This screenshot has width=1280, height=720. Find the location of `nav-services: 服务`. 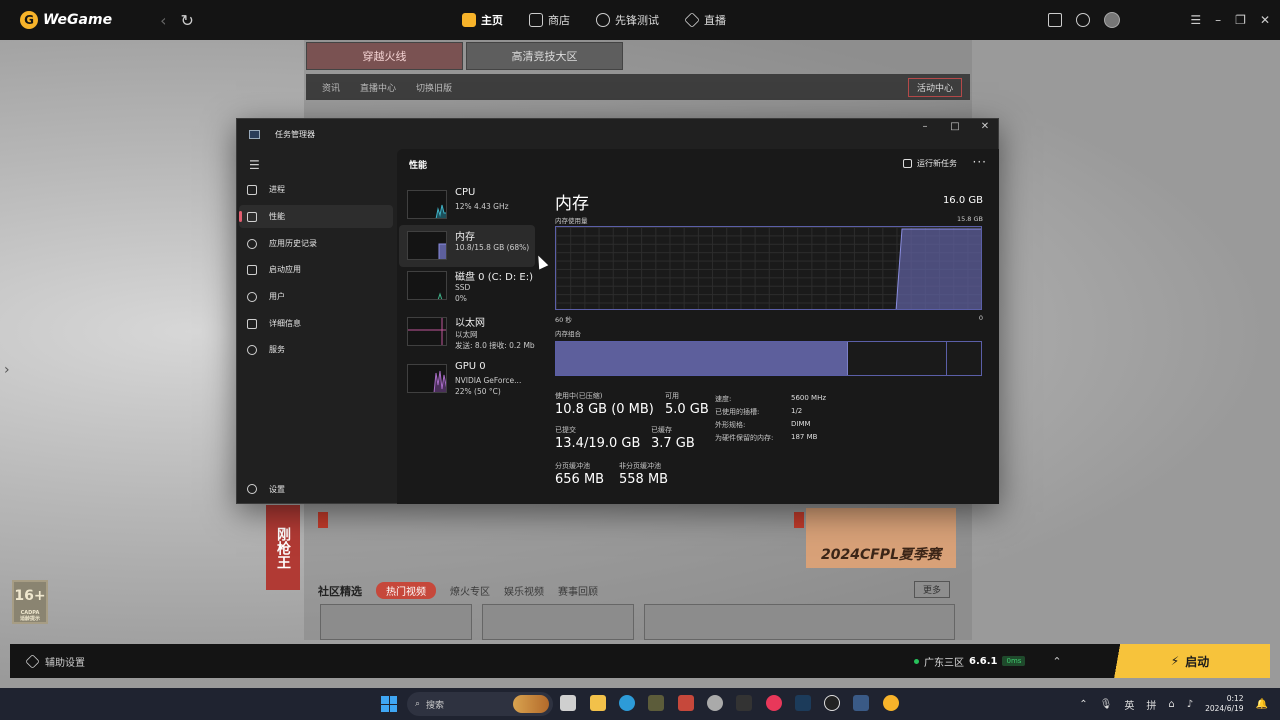

nav-services: 服务 is located at coordinates (316, 349).